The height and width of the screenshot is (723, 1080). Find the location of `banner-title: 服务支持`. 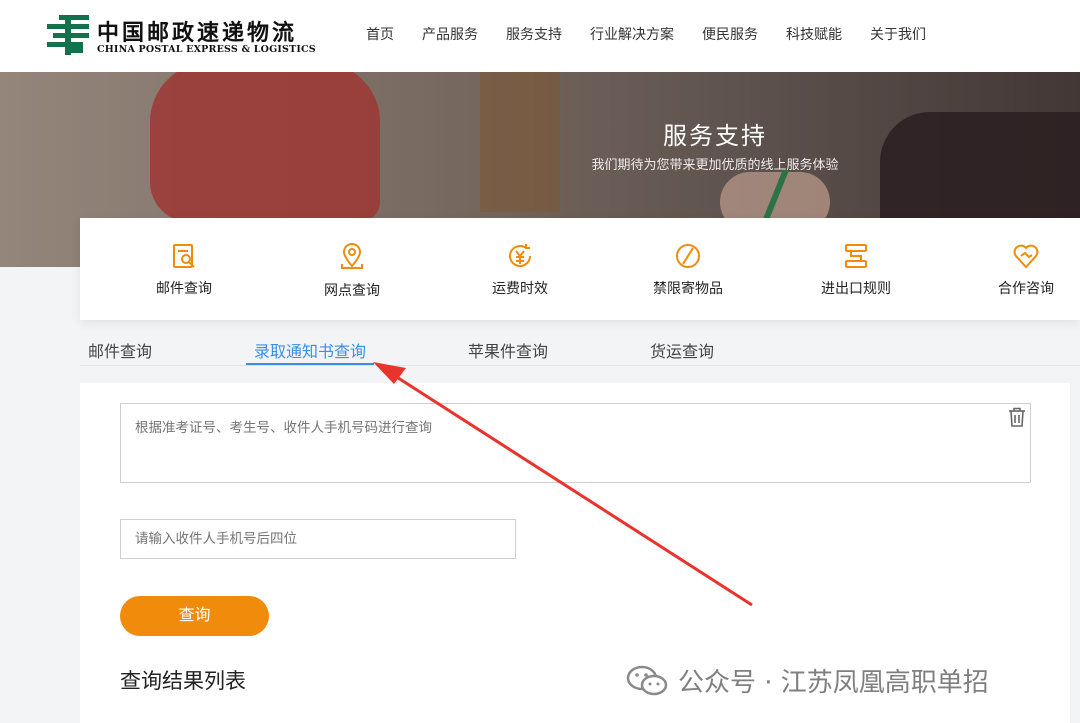

banner-title: 服务支持 is located at coordinates (715, 136).